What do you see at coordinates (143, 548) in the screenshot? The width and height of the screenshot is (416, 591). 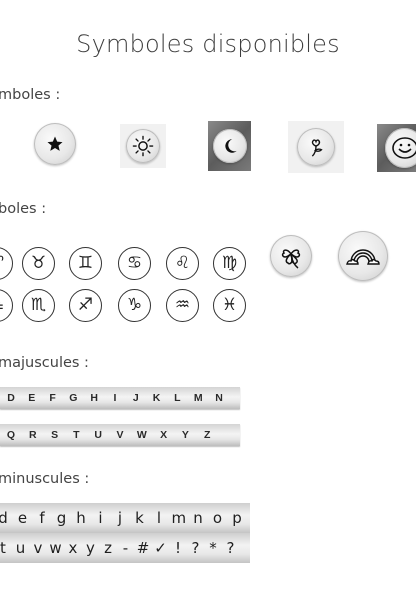 I see `stamp-letter: #` at bounding box center [143, 548].